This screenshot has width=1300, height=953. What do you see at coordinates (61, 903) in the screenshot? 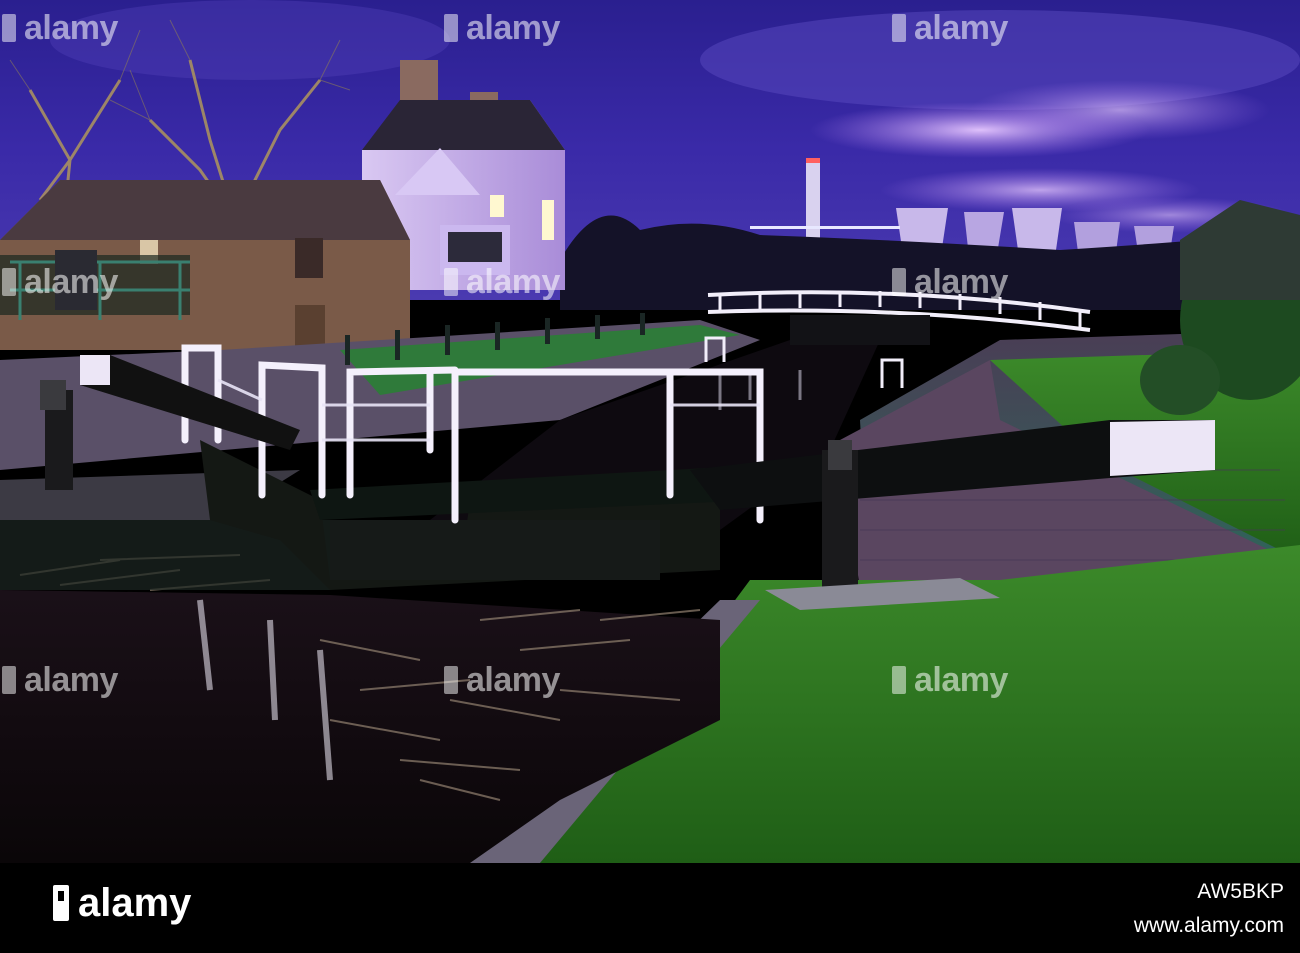
I see `alamy-logo-icon` at bounding box center [61, 903].